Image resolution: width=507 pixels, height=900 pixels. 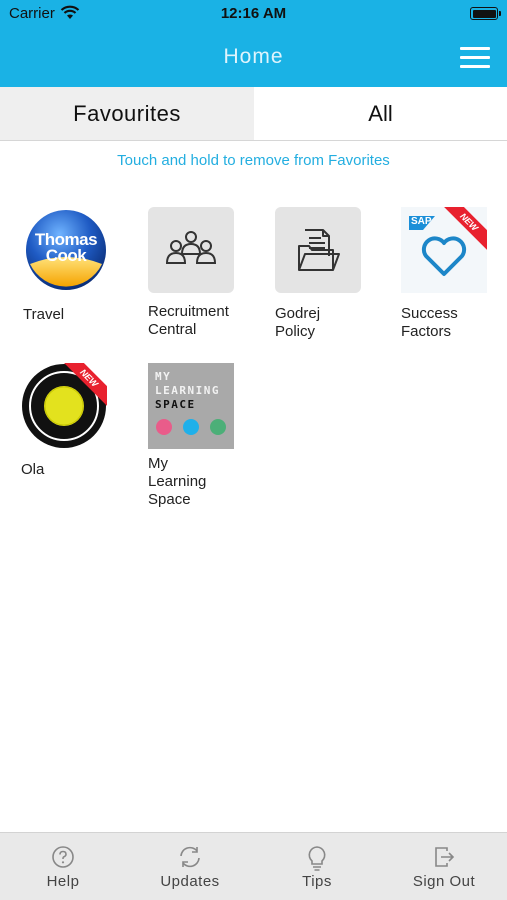 What do you see at coordinates (33, 469) in the screenshot?
I see `app-label: Ola` at bounding box center [33, 469].